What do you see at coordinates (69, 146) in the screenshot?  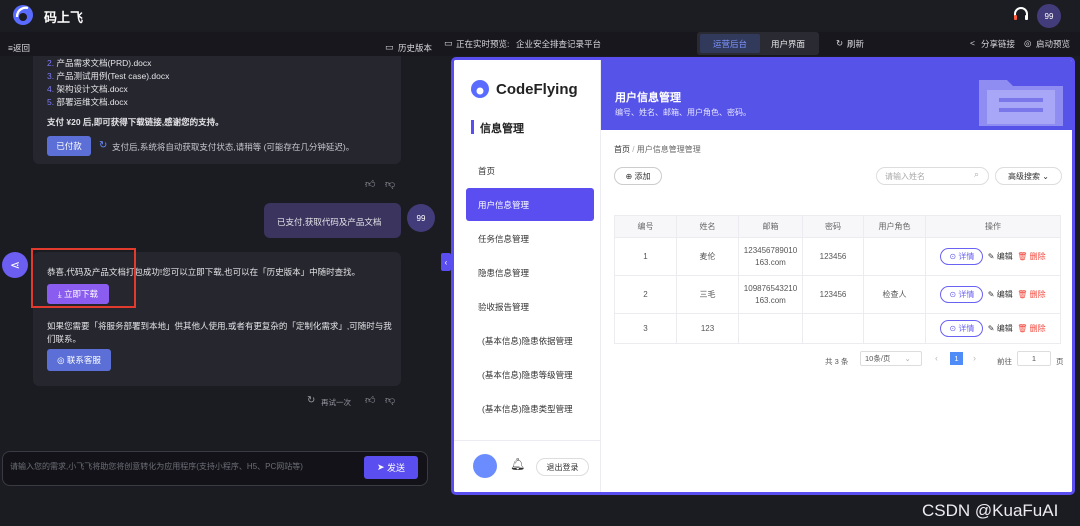 I see `paid-button: 已付款` at bounding box center [69, 146].